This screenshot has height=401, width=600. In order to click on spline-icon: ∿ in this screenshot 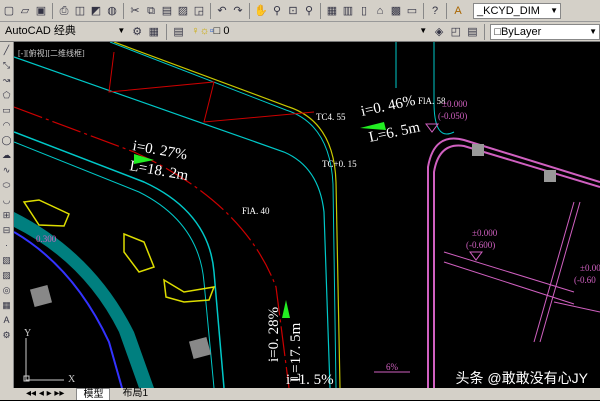, I will do `click(7, 170)`.